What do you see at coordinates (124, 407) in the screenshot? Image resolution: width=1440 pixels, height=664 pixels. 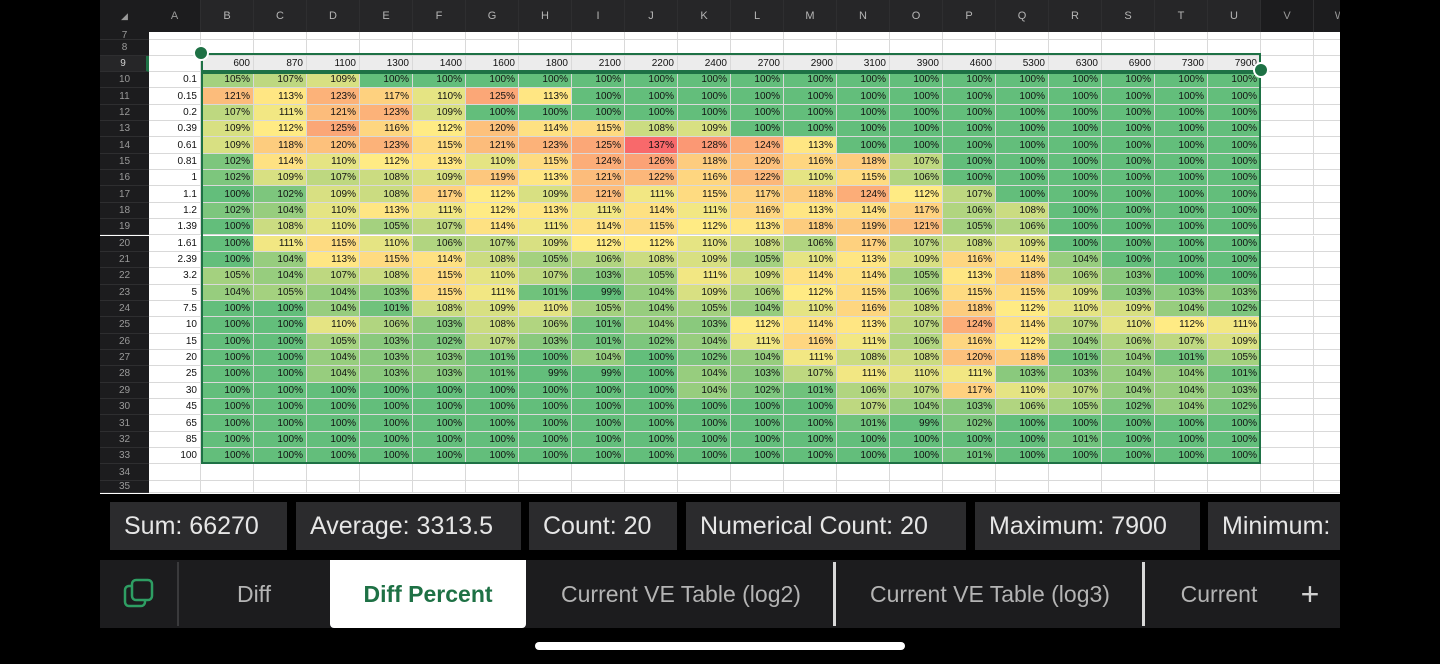 I see `row-header-30: 30` at bounding box center [124, 407].